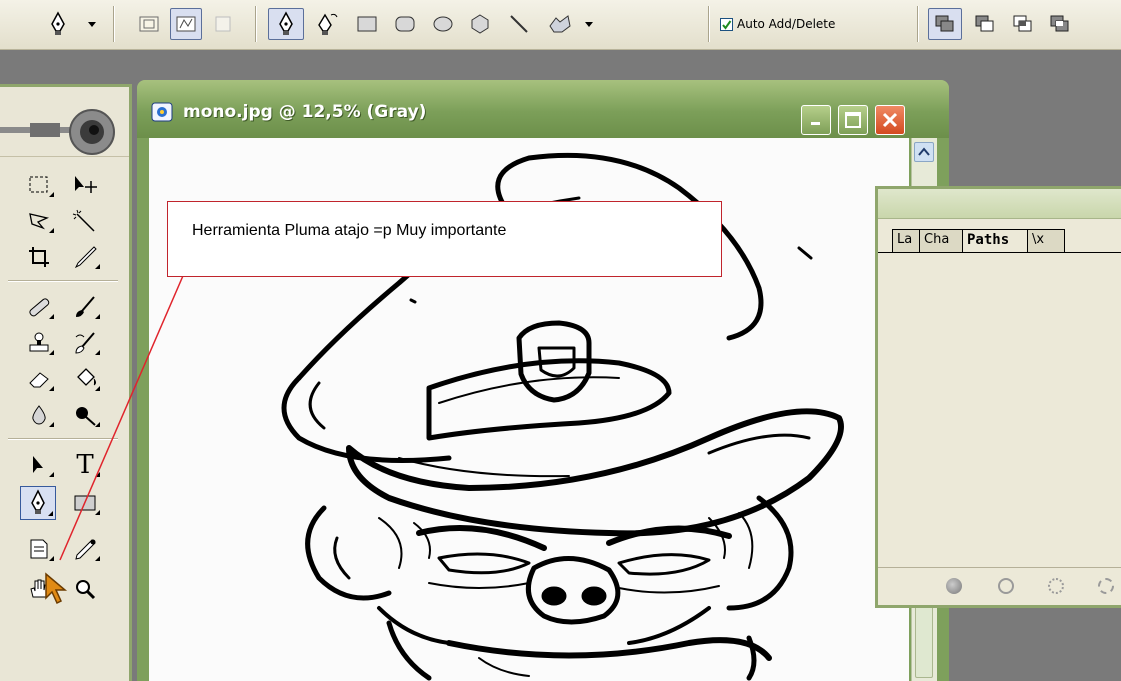 Image resolution: width=1121 pixels, height=681 pixels. Describe the element at coordinates (443, 24) in the screenshot. I see `ellipse-icon` at that location.